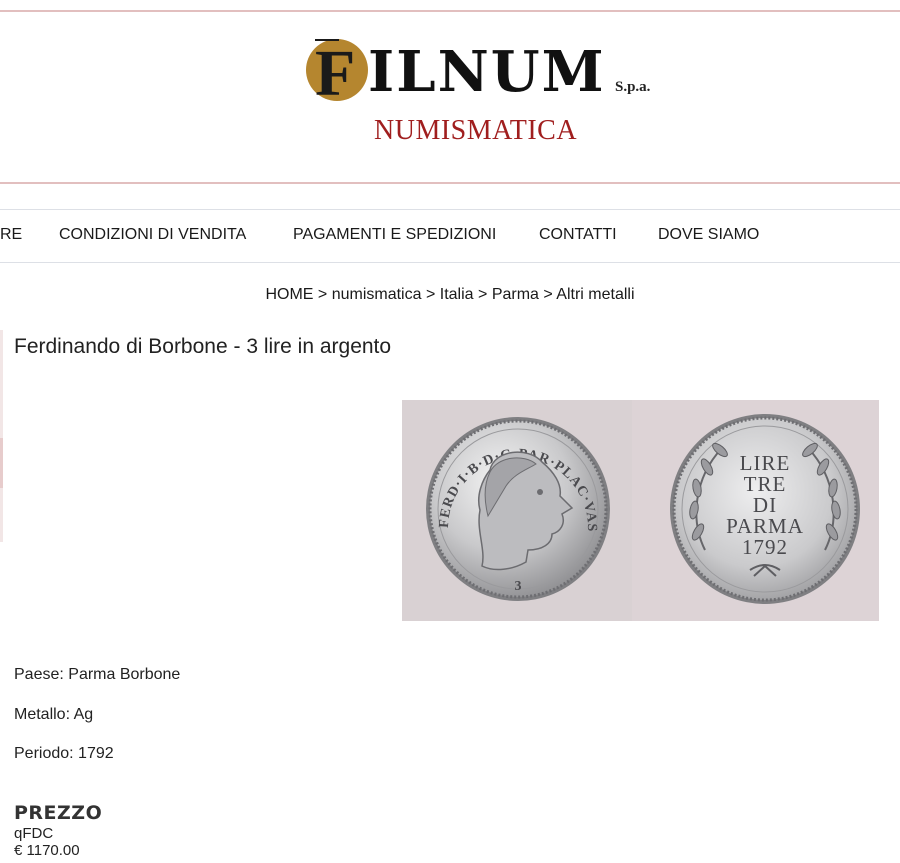 This screenshot has height=863, width=900. What do you see at coordinates (47, 850) in the screenshot?
I see `price-amount: € 1170.00` at bounding box center [47, 850].